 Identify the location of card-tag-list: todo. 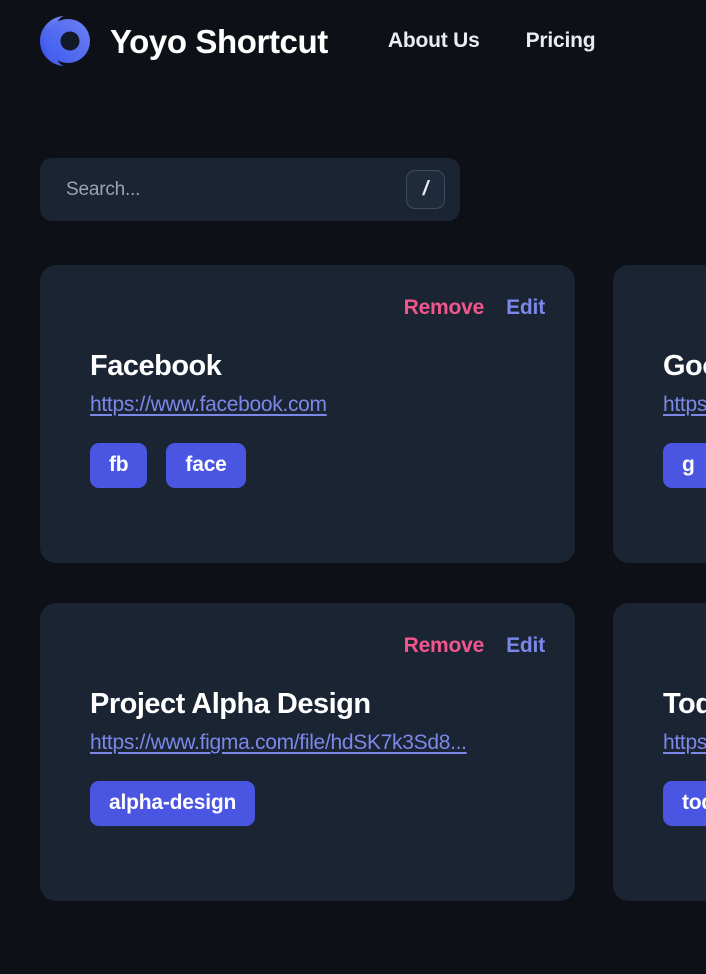
(684, 803).